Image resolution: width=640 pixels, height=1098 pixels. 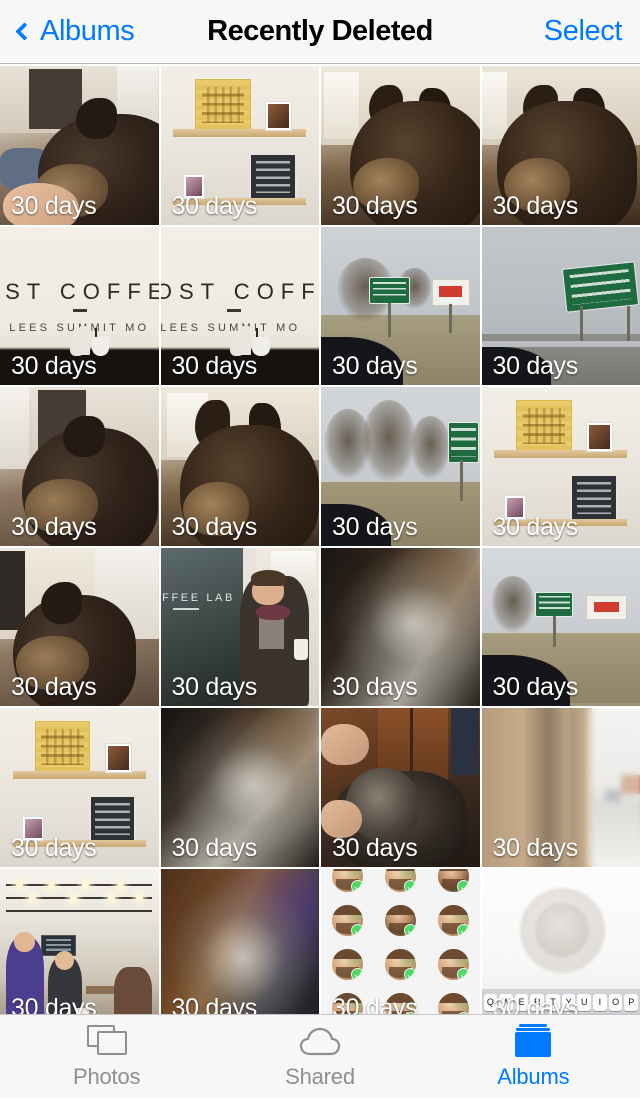 I want to click on keyboard-key: U, so click(x=584, y=1002).